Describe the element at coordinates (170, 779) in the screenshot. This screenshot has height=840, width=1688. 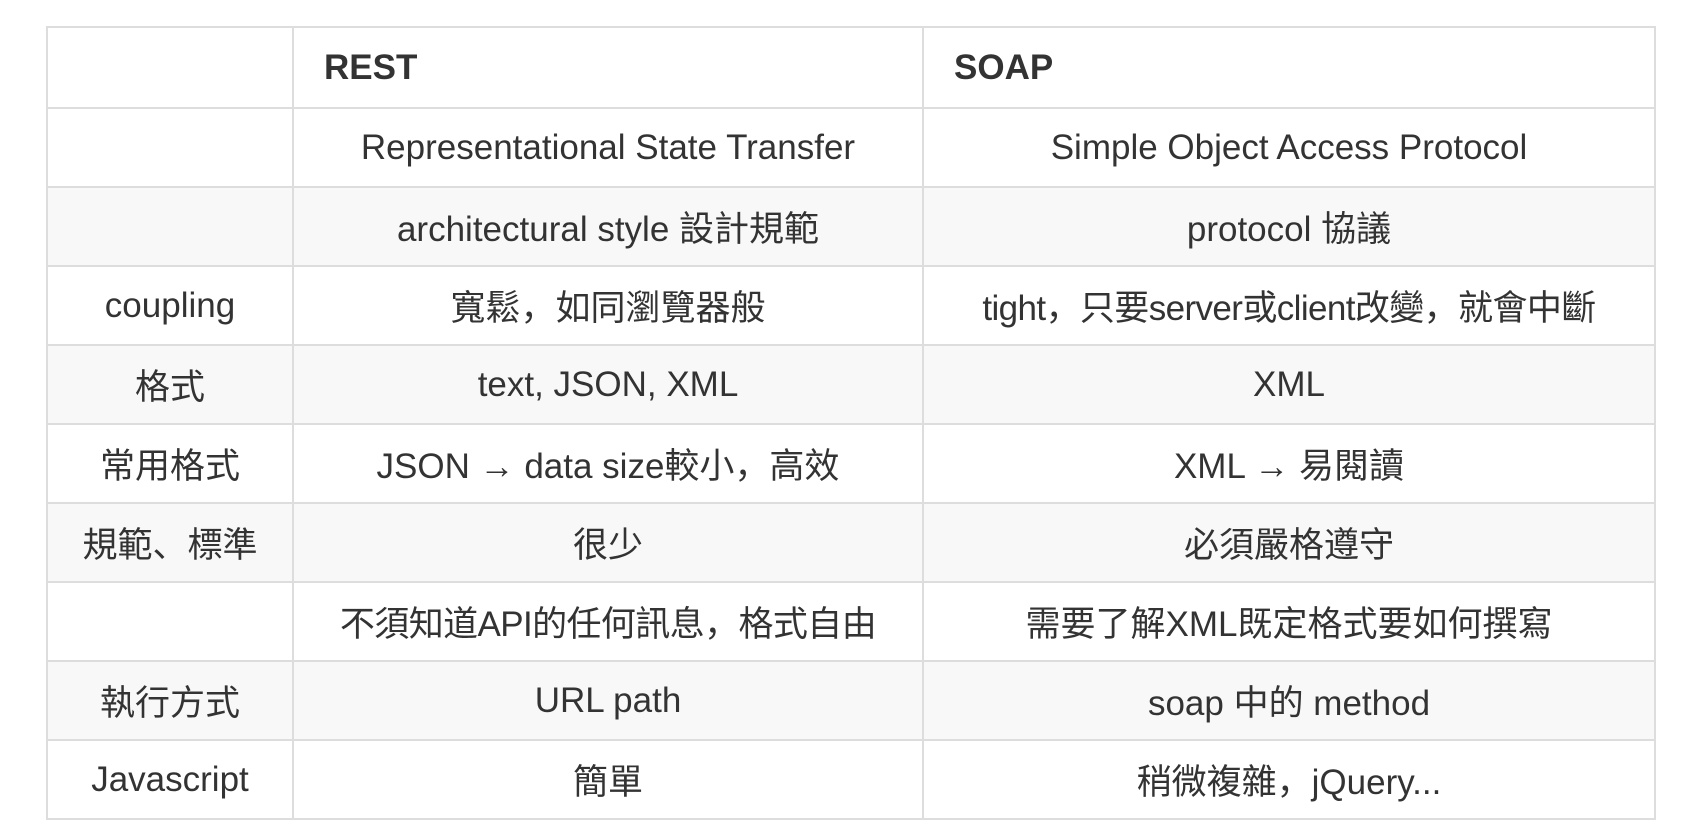
I see `row-label-cell: Javascript` at that location.